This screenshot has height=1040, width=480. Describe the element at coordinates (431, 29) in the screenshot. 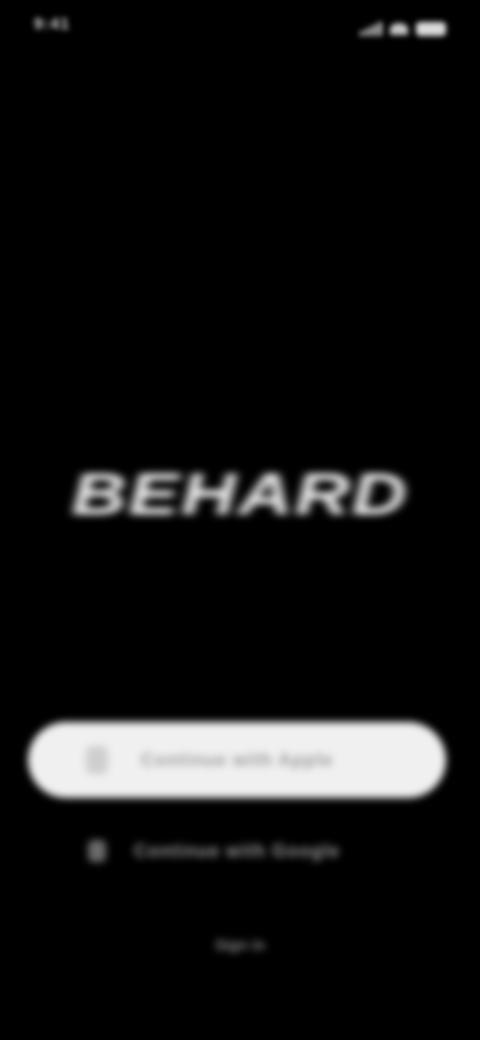

I see `battery-icon` at that location.